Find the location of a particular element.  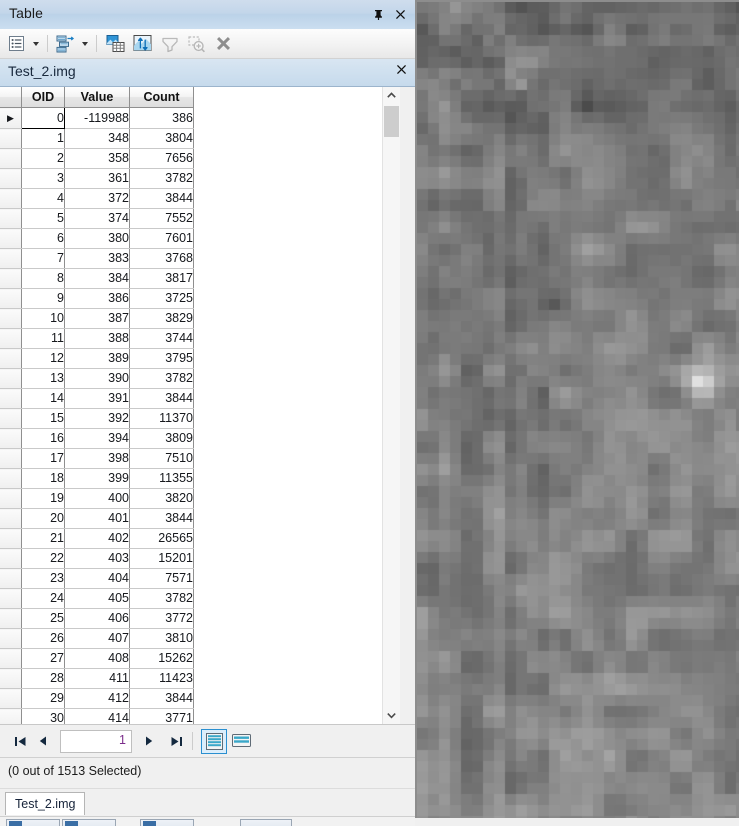

cell-oid: 18 is located at coordinates (43, 478).